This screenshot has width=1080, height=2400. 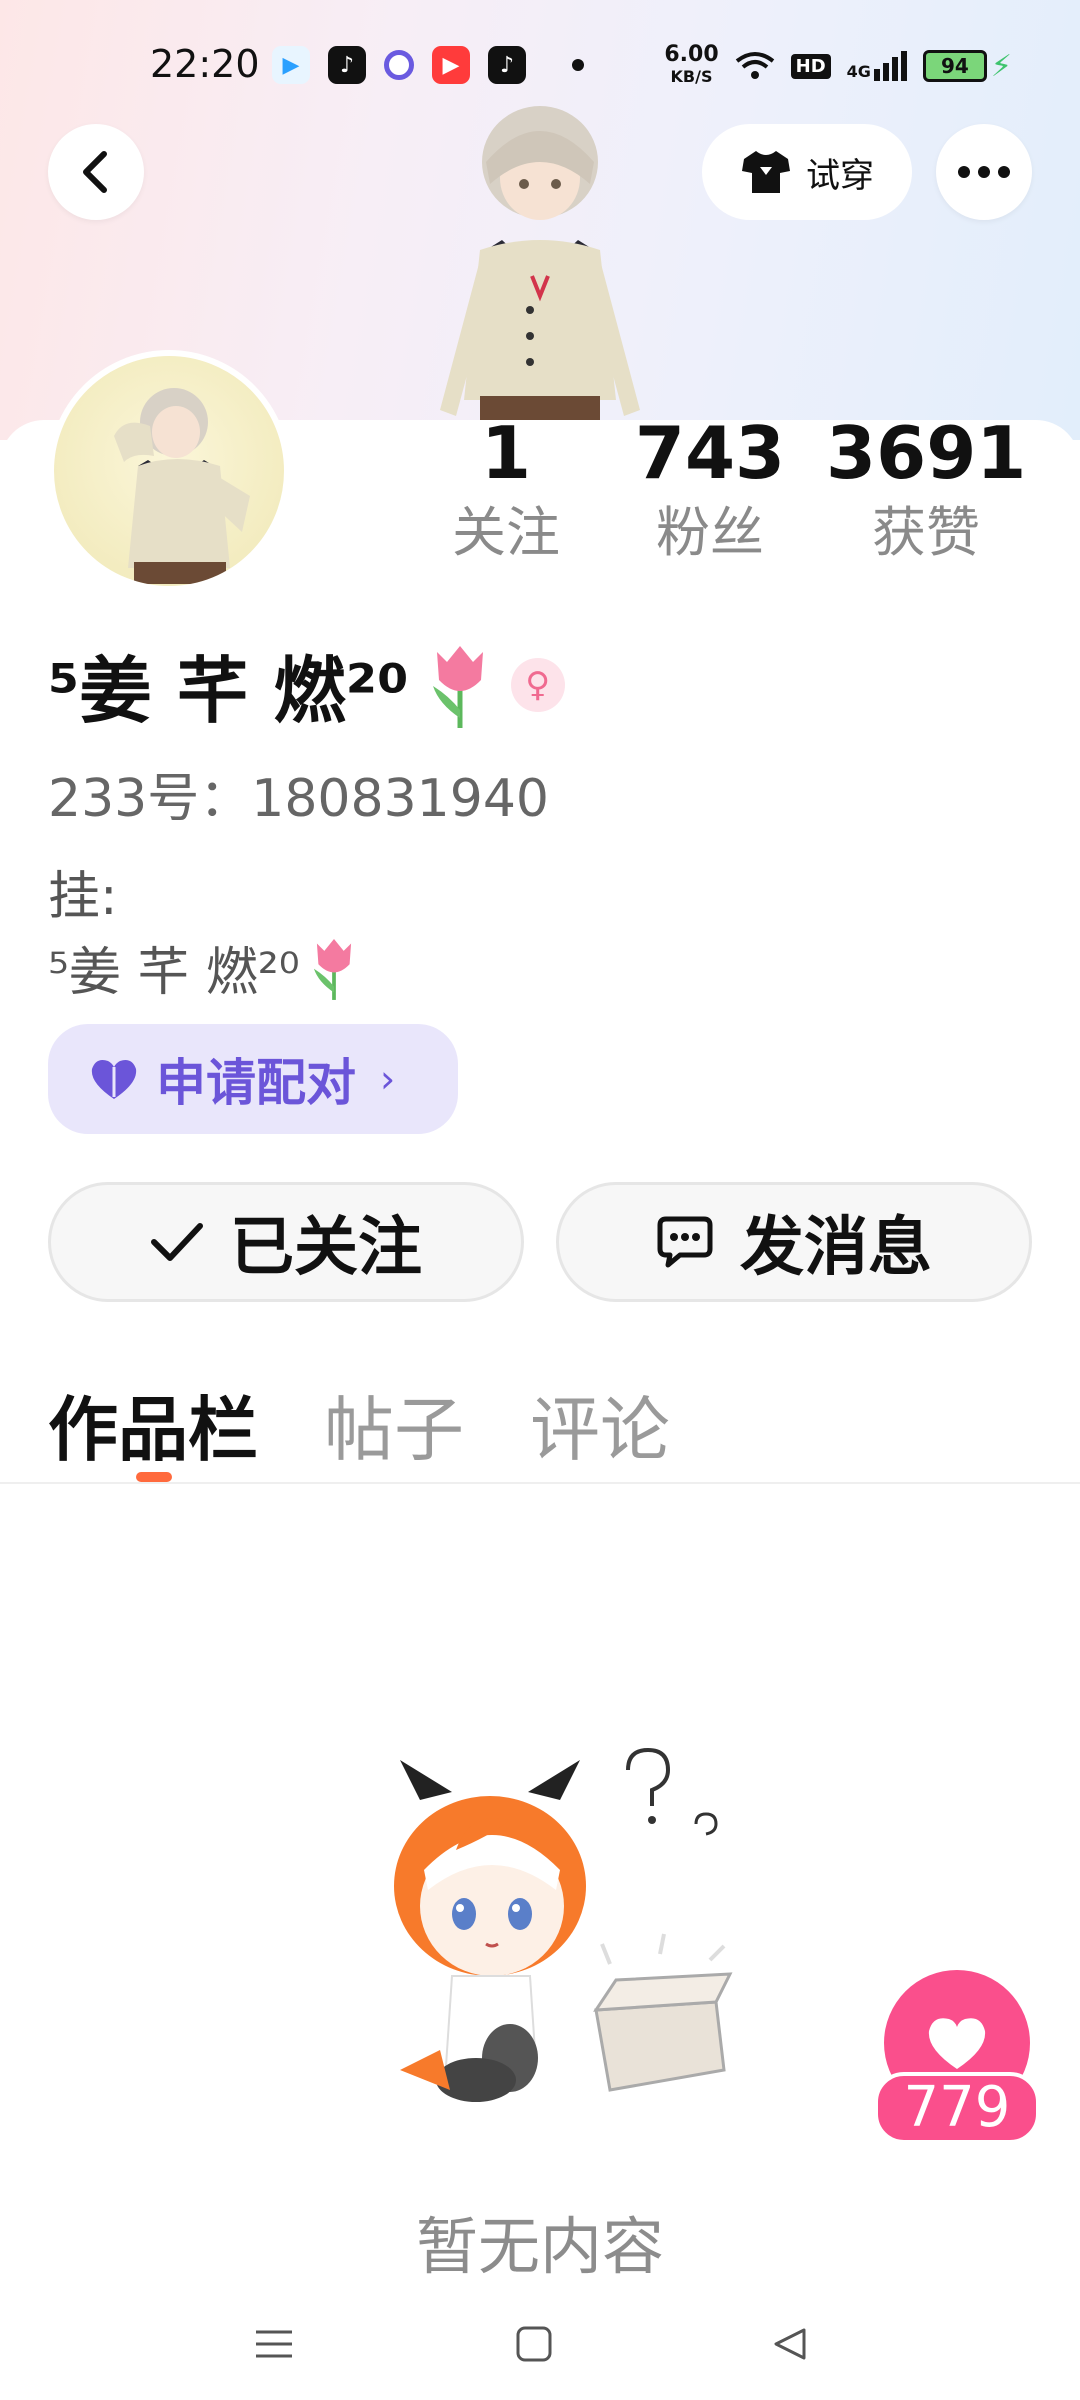 I want to click on stat-followers-count: 743, so click(x=710, y=453).